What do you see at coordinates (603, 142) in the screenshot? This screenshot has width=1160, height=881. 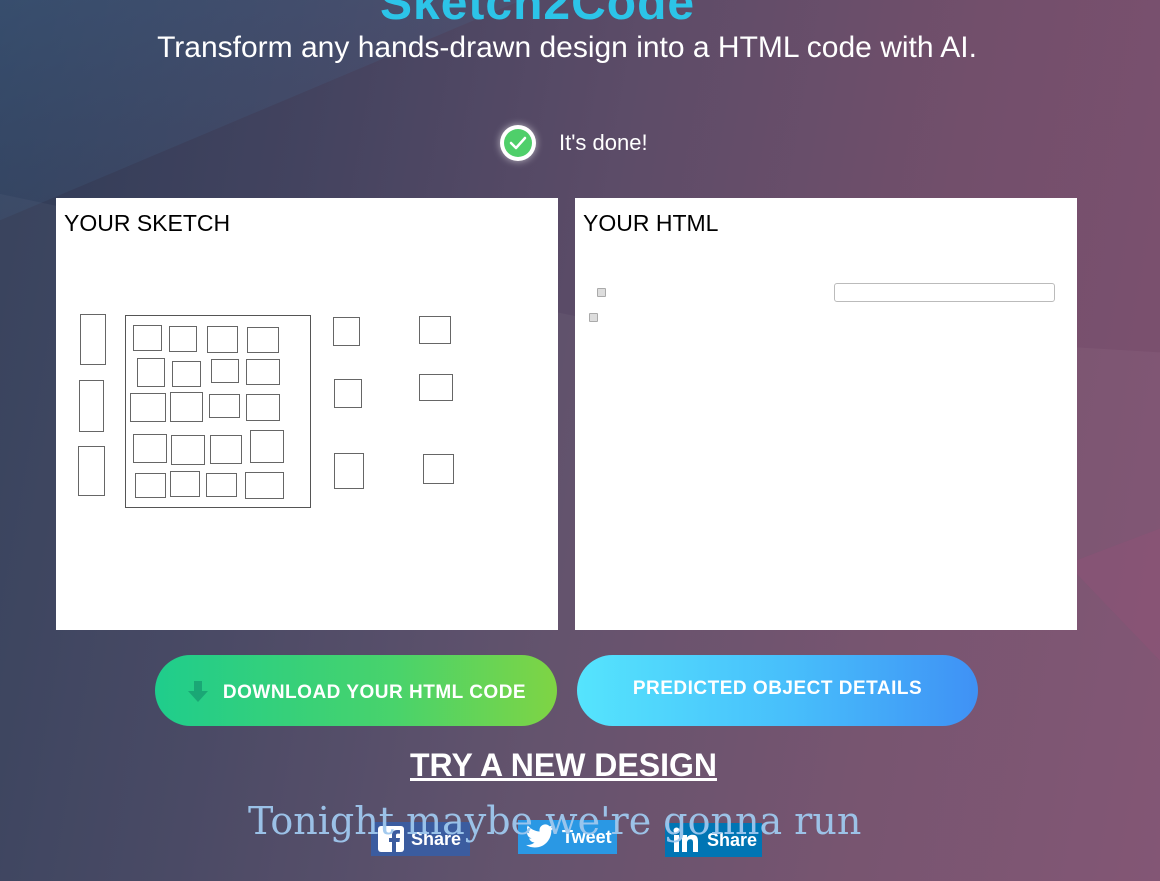 I see `status-text: It's done!` at bounding box center [603, 142].